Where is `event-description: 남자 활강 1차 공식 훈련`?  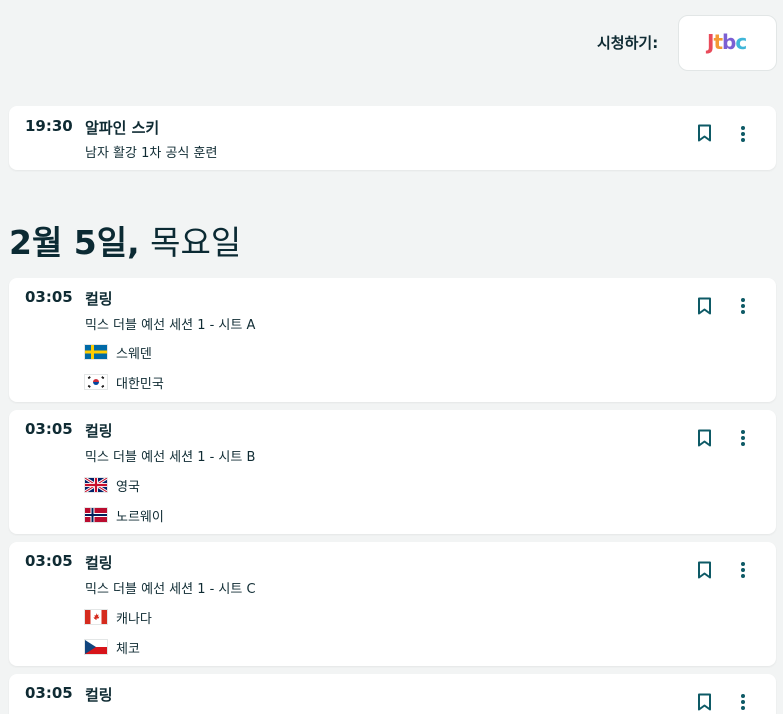
event-description: 남자 활강 1차 공식 훈련 is located at coordinates (151, 153).